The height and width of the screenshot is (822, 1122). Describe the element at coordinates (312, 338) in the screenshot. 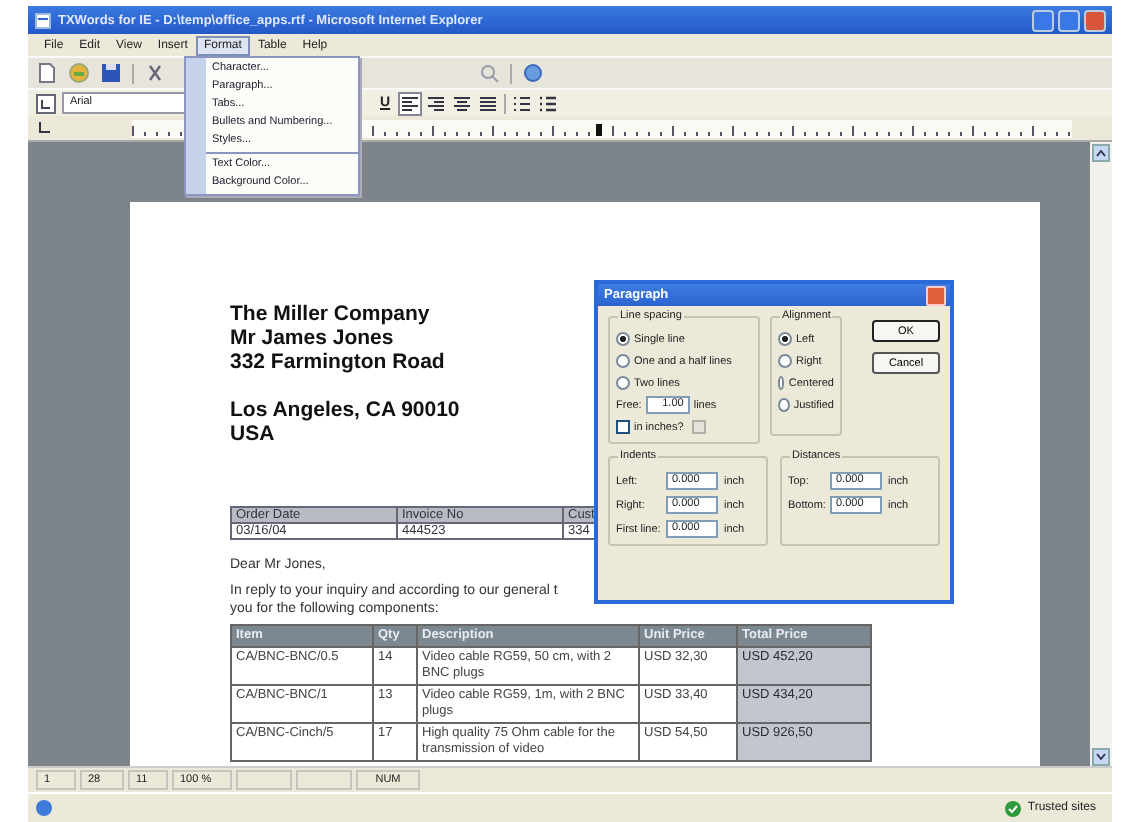

I see `address-line: Mr James Jones` at that location.